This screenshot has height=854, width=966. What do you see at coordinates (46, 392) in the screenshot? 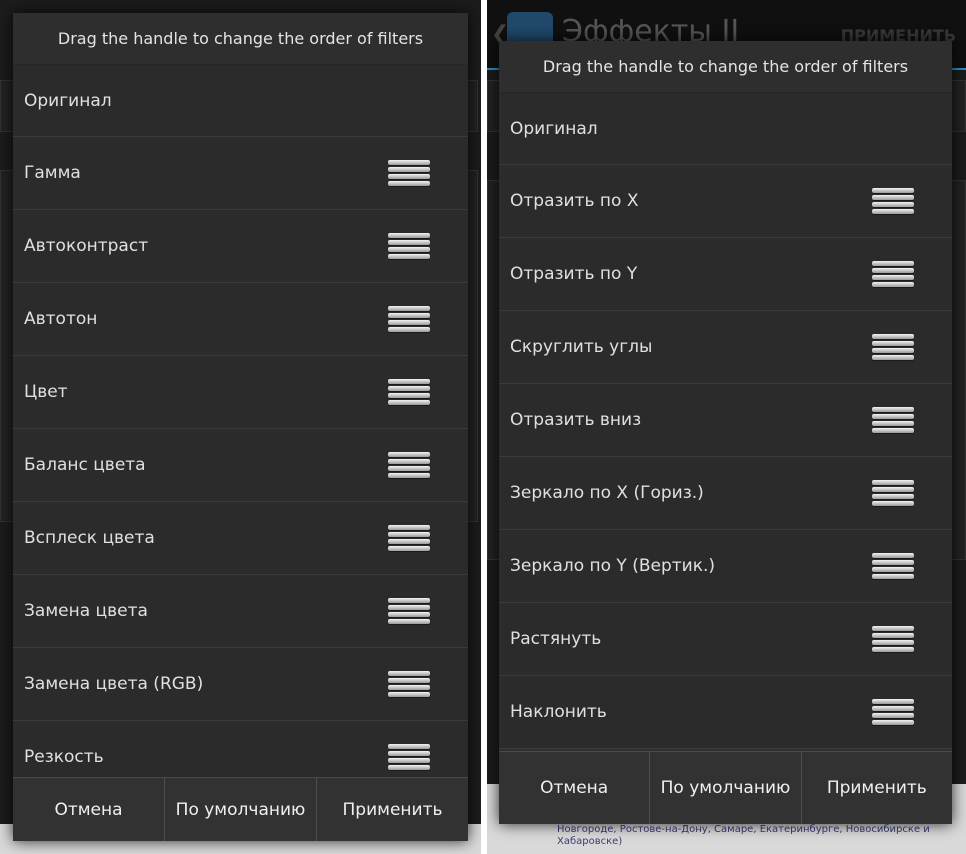
I see `filter-label: Цвет` at bounding box center [46, 392].